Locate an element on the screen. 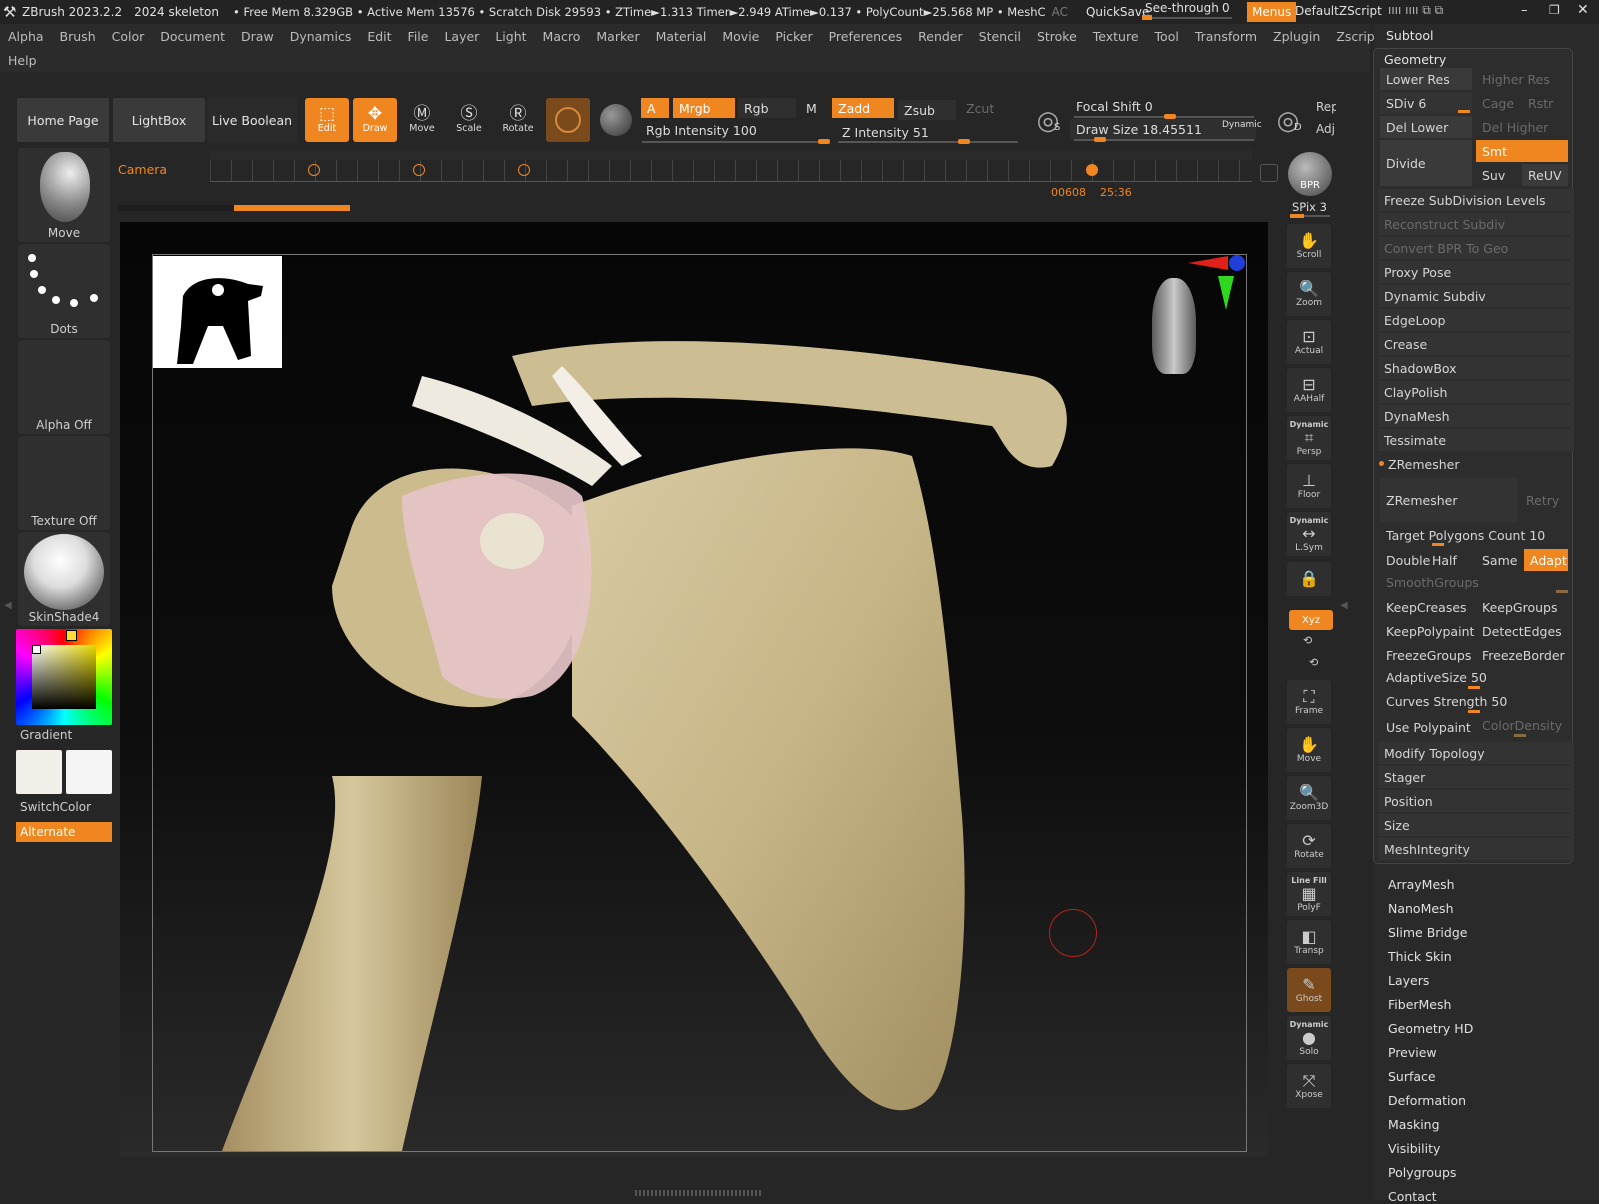 The image size is (1599, 1204). rotate-view-button: ⟳ Rotate is located at coordinates (1309, 846).